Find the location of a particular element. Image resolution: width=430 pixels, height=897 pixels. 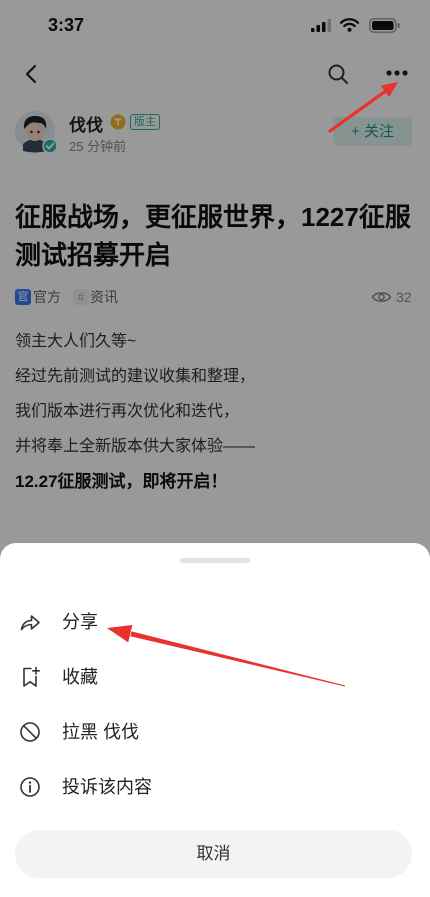

block-icon is located at coordinates (30, 732).